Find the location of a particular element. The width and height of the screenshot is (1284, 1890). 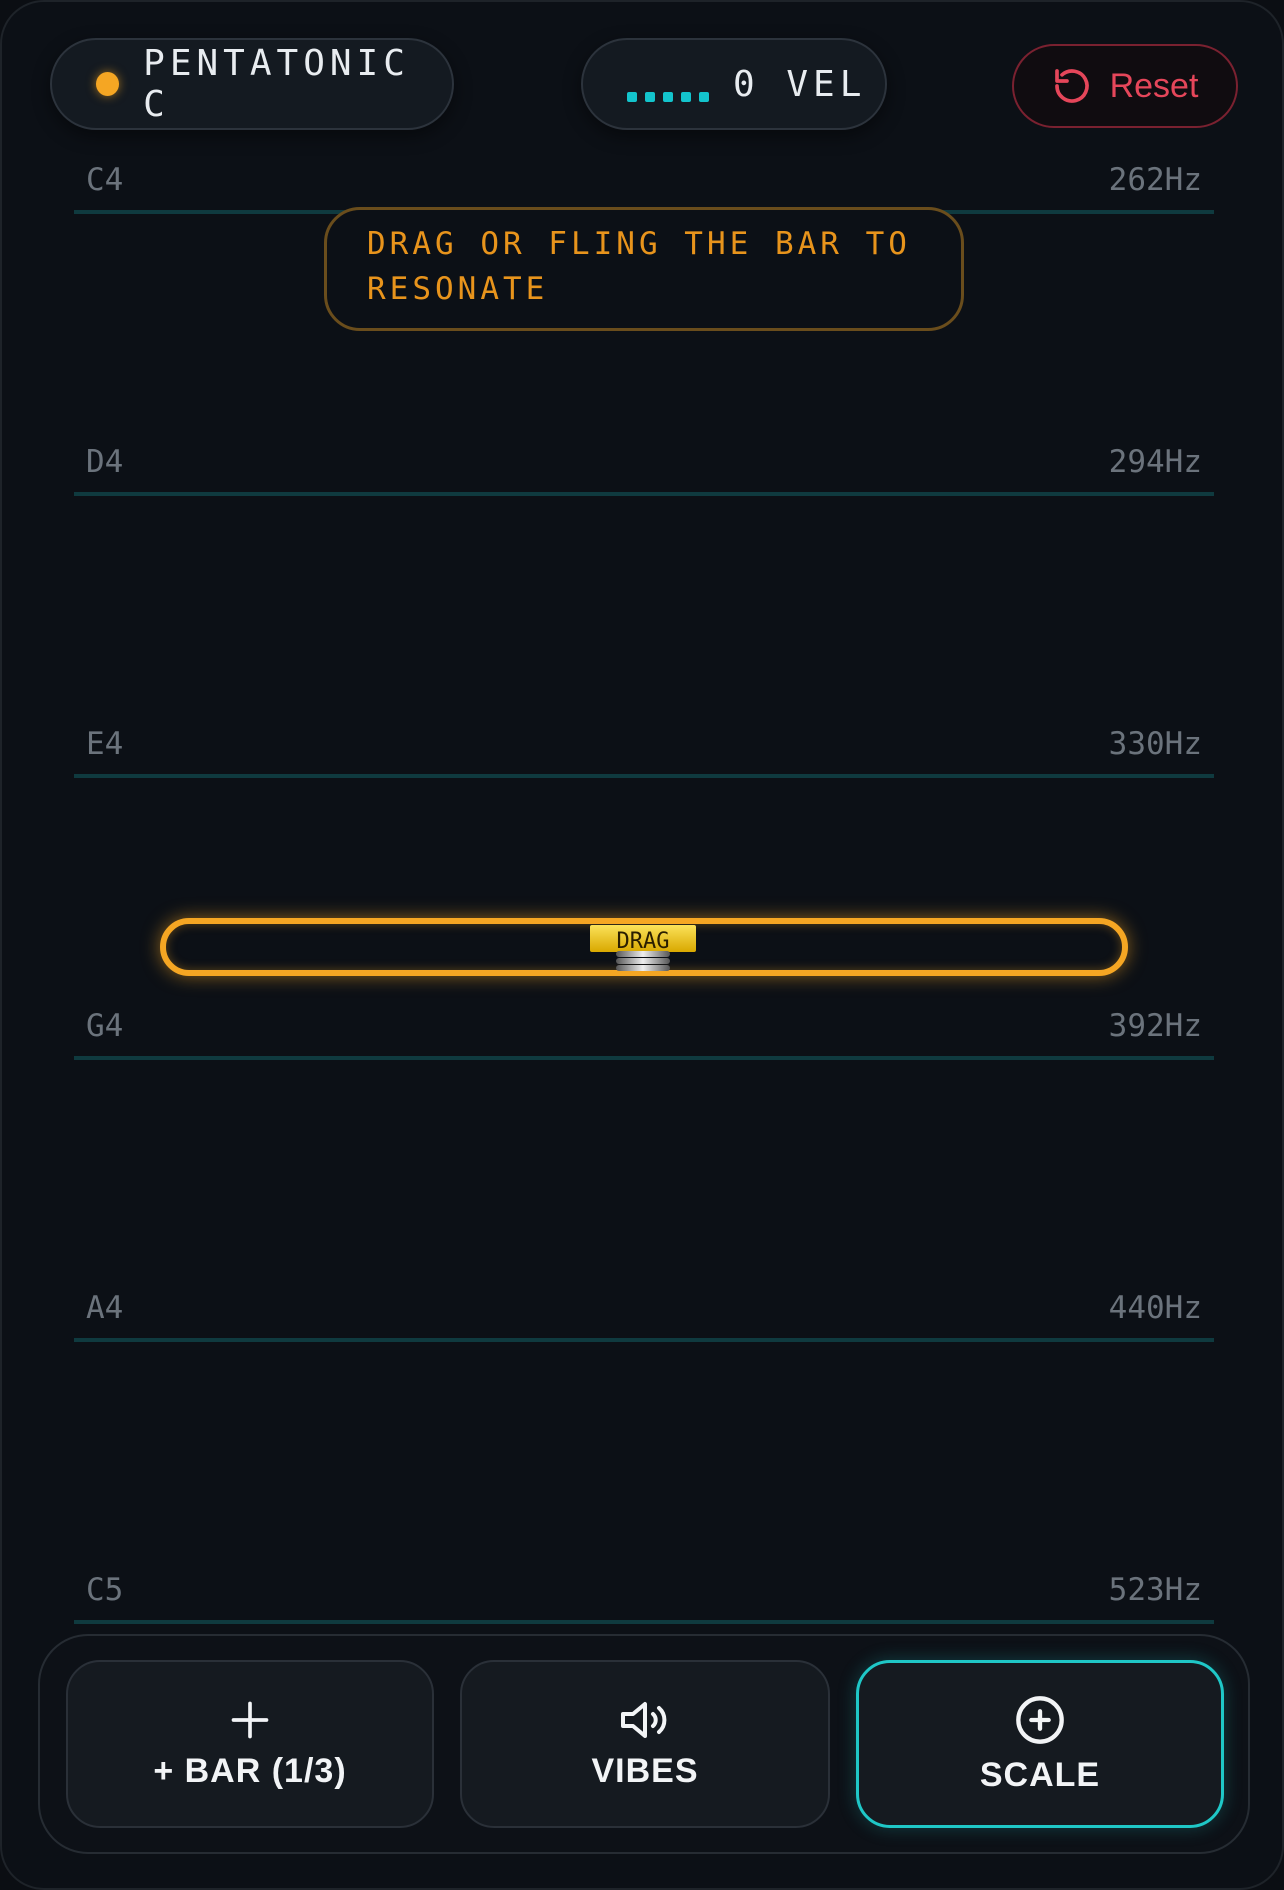

bottom-toolbar: + BAR (1/3) VIBES SCALE is located at coordinates (644, 1744).